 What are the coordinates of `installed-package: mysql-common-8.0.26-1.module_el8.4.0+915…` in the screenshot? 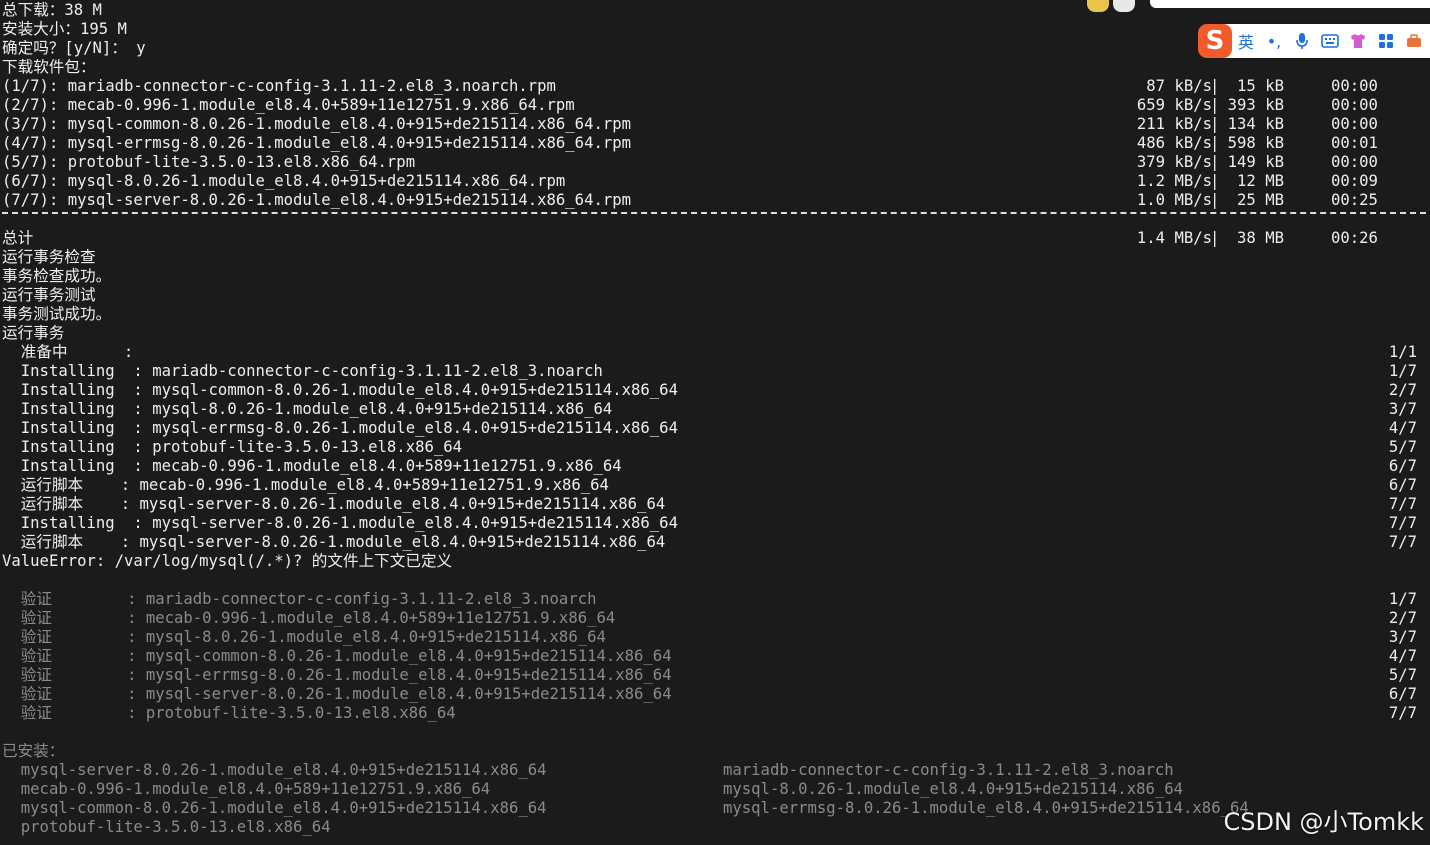 It's located at (274, 808).